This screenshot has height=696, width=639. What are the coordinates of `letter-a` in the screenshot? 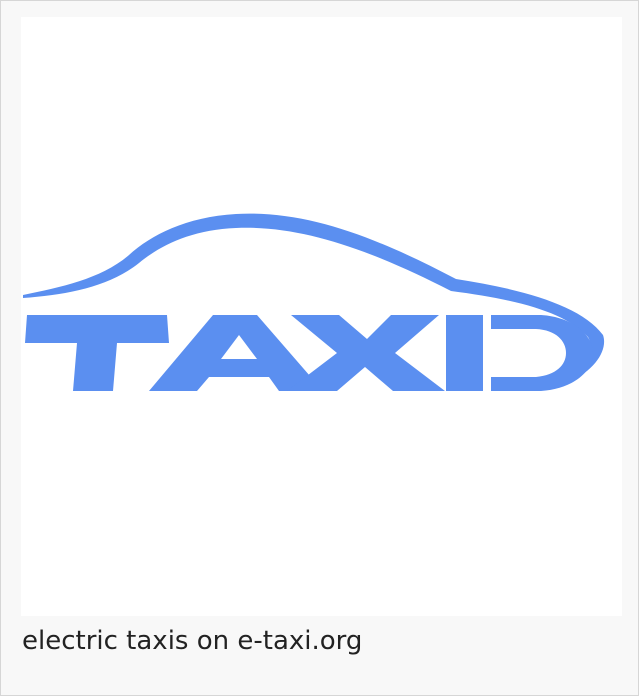 It's located at (236, 353).